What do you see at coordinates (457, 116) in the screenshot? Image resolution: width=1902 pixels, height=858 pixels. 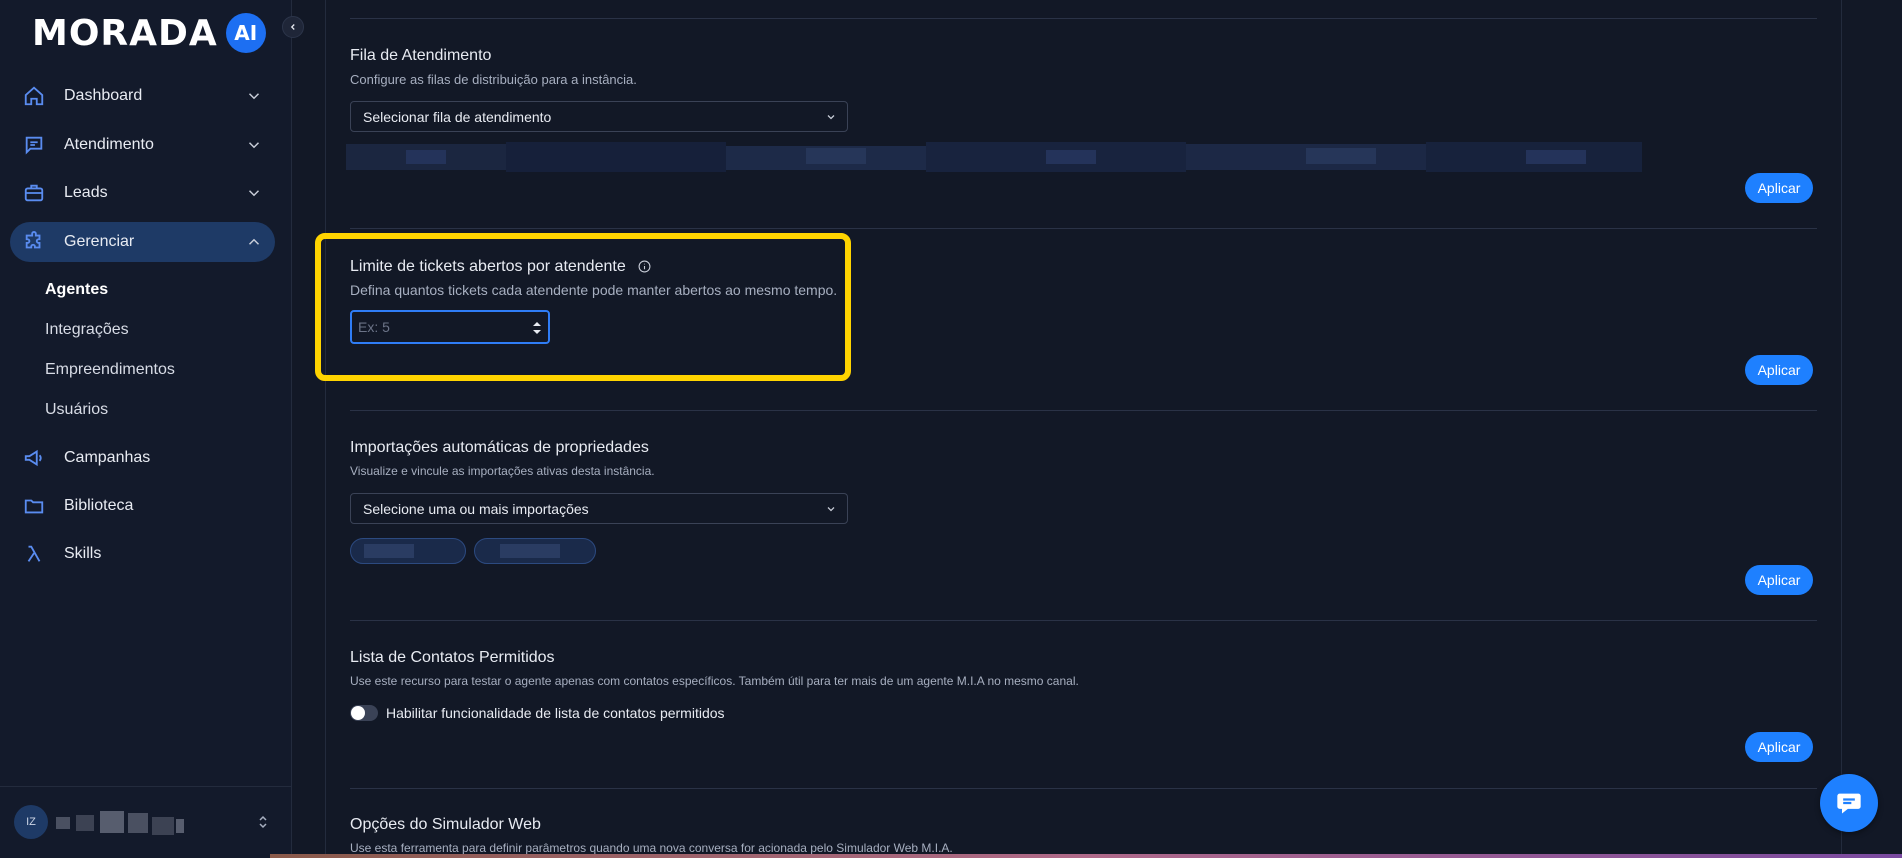 I see `fila-select-value: Selecionar fila de atendimento` at bounding box center [457, 116].